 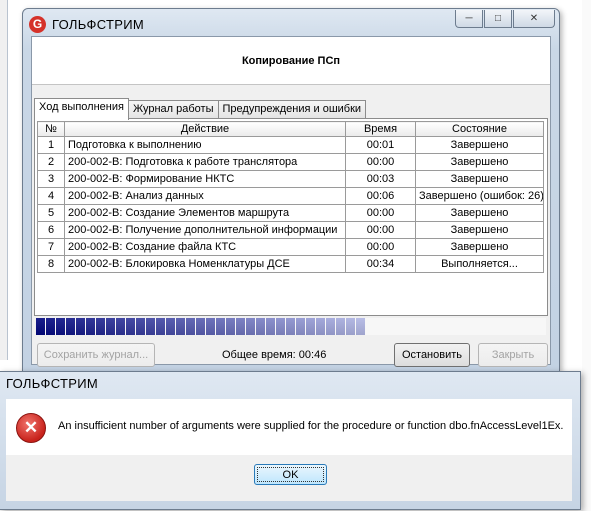 What do you see at coordinates (205, 247) in the screenshot?
I see `row-action: 200-002-В: Создание файла КТС` at bounding box center [205, 247].